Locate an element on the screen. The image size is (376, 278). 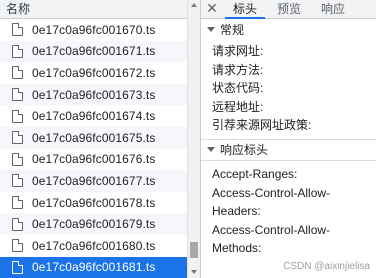
list-item: 0e17c0a96fc001680.ts is located at coordinates (93, 246).